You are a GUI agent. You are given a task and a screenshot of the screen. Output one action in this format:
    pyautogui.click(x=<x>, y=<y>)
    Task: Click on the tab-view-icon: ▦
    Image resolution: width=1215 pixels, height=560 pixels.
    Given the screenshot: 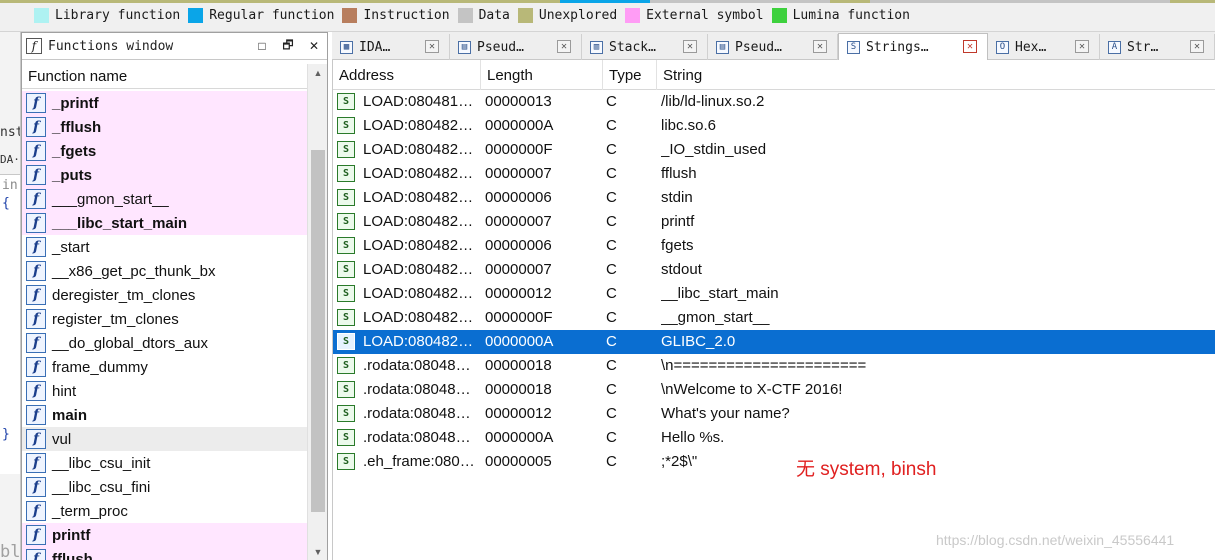 What is the action you would take?
    pyautogui.click(x=346, y=47)
    